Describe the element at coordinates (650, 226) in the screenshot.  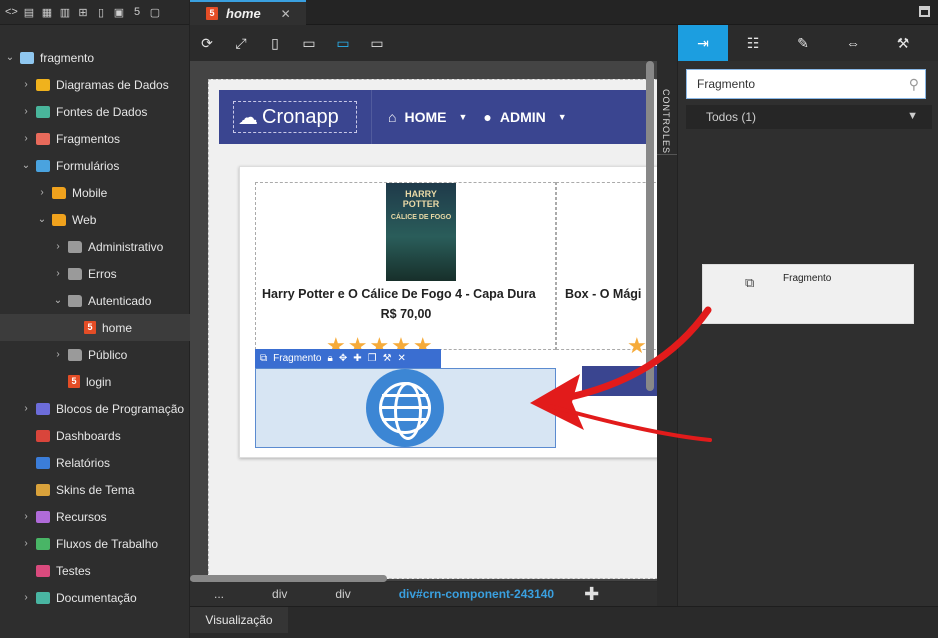
I see `vertical-scrollbar` at that location.